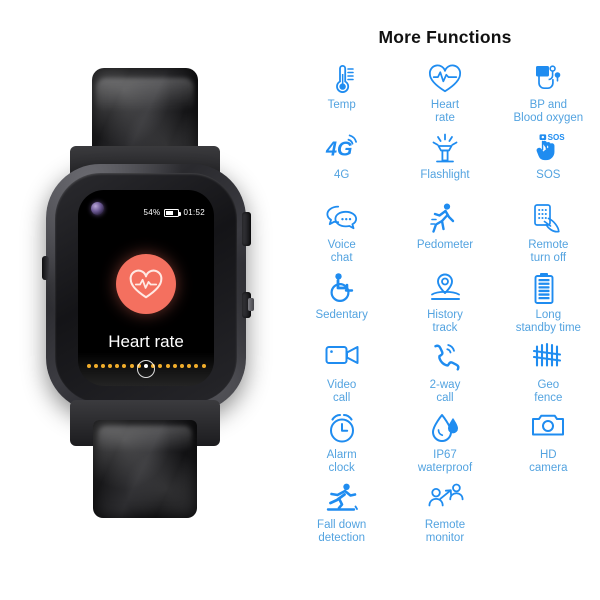  What do you see at coordinates (548, 252) in the screenshot?
I see `feature-label: Remote turn off` at bounding box center [548, 252].